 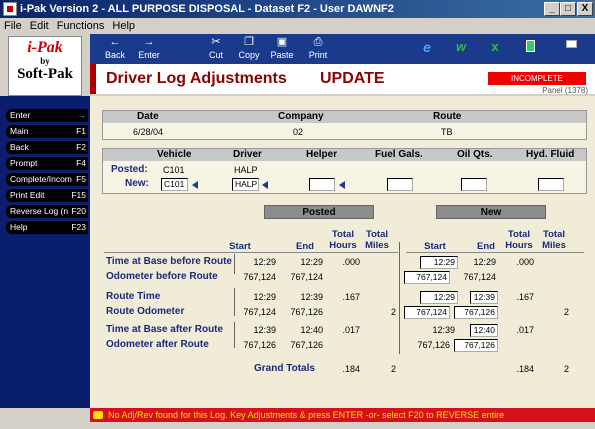 I want to click on new-helper-input, so click(x=322, y=184).